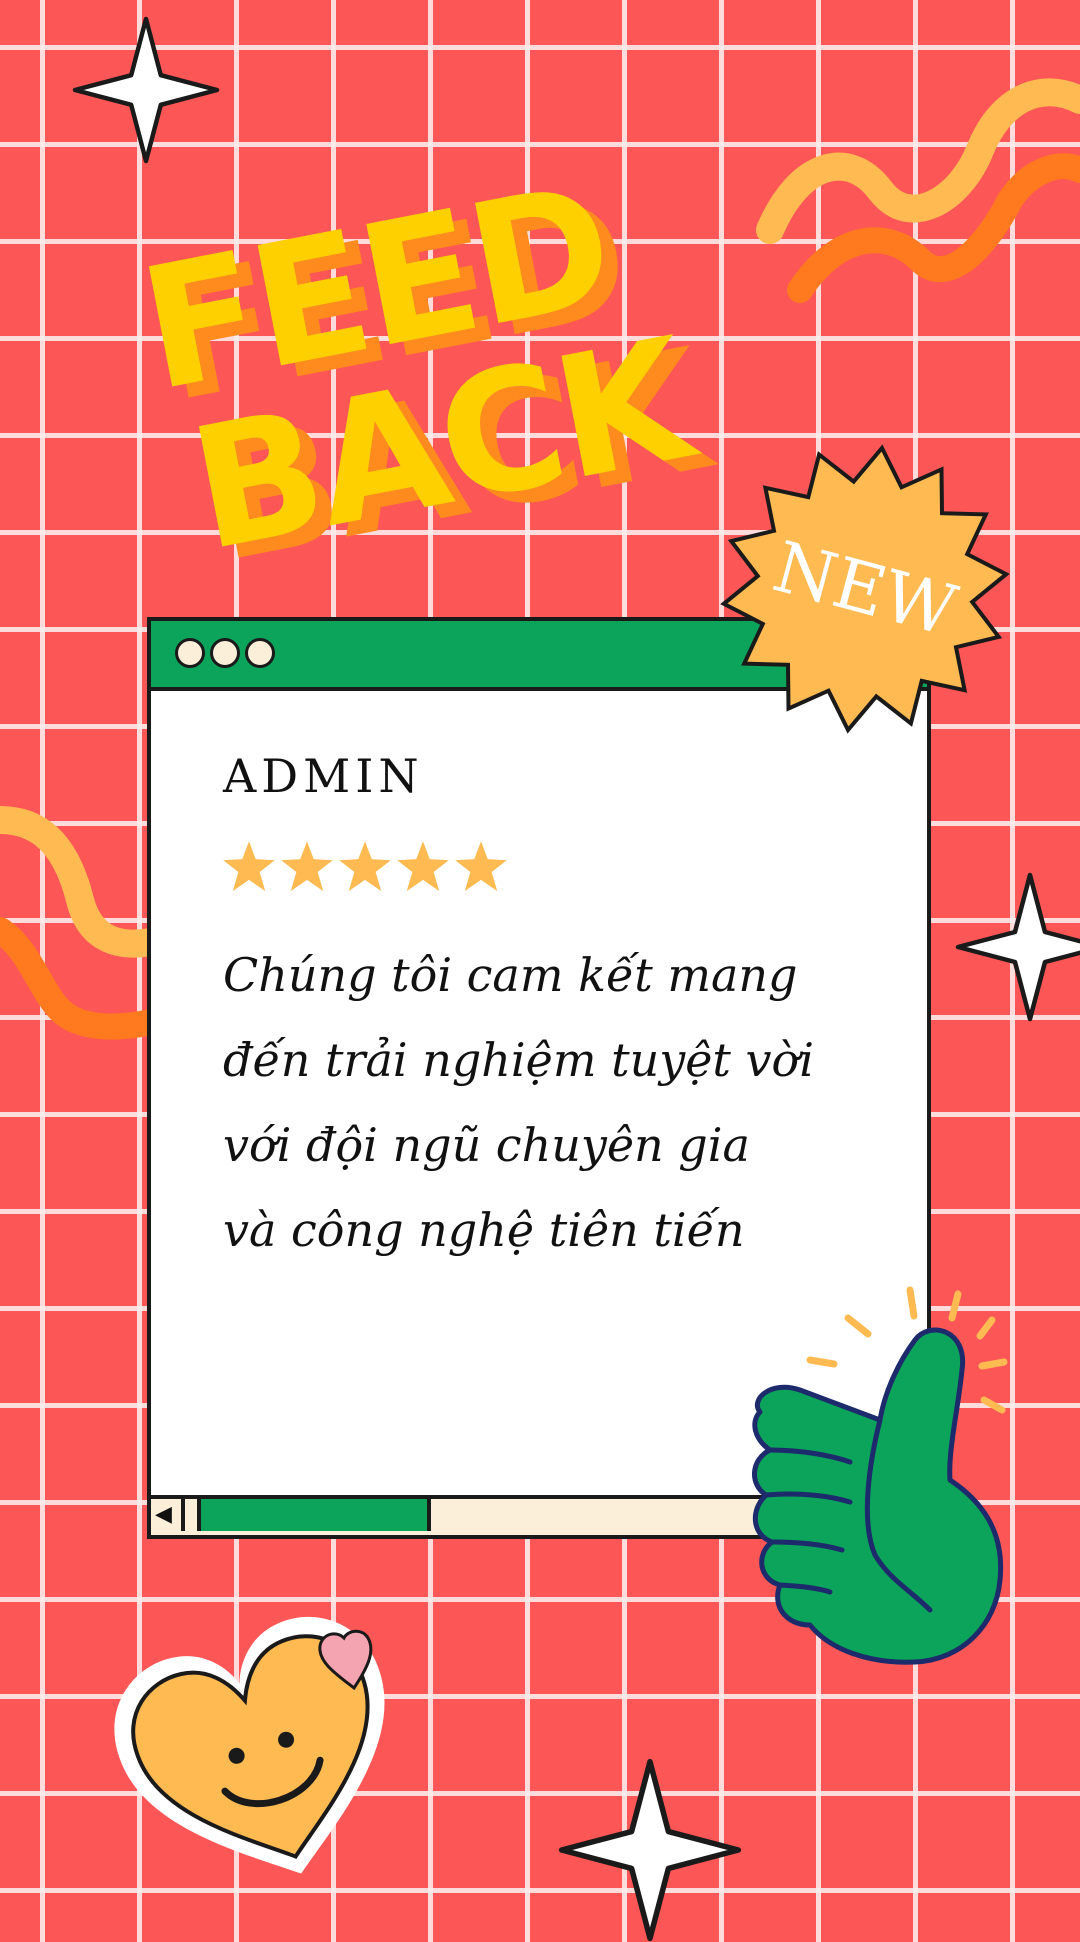 This screenshot has width=1080, height=1942. What do you see at coordinates (193, 1515) in the screenshot?
I see `scroll-track-start` at bounding box center [193, 1515].